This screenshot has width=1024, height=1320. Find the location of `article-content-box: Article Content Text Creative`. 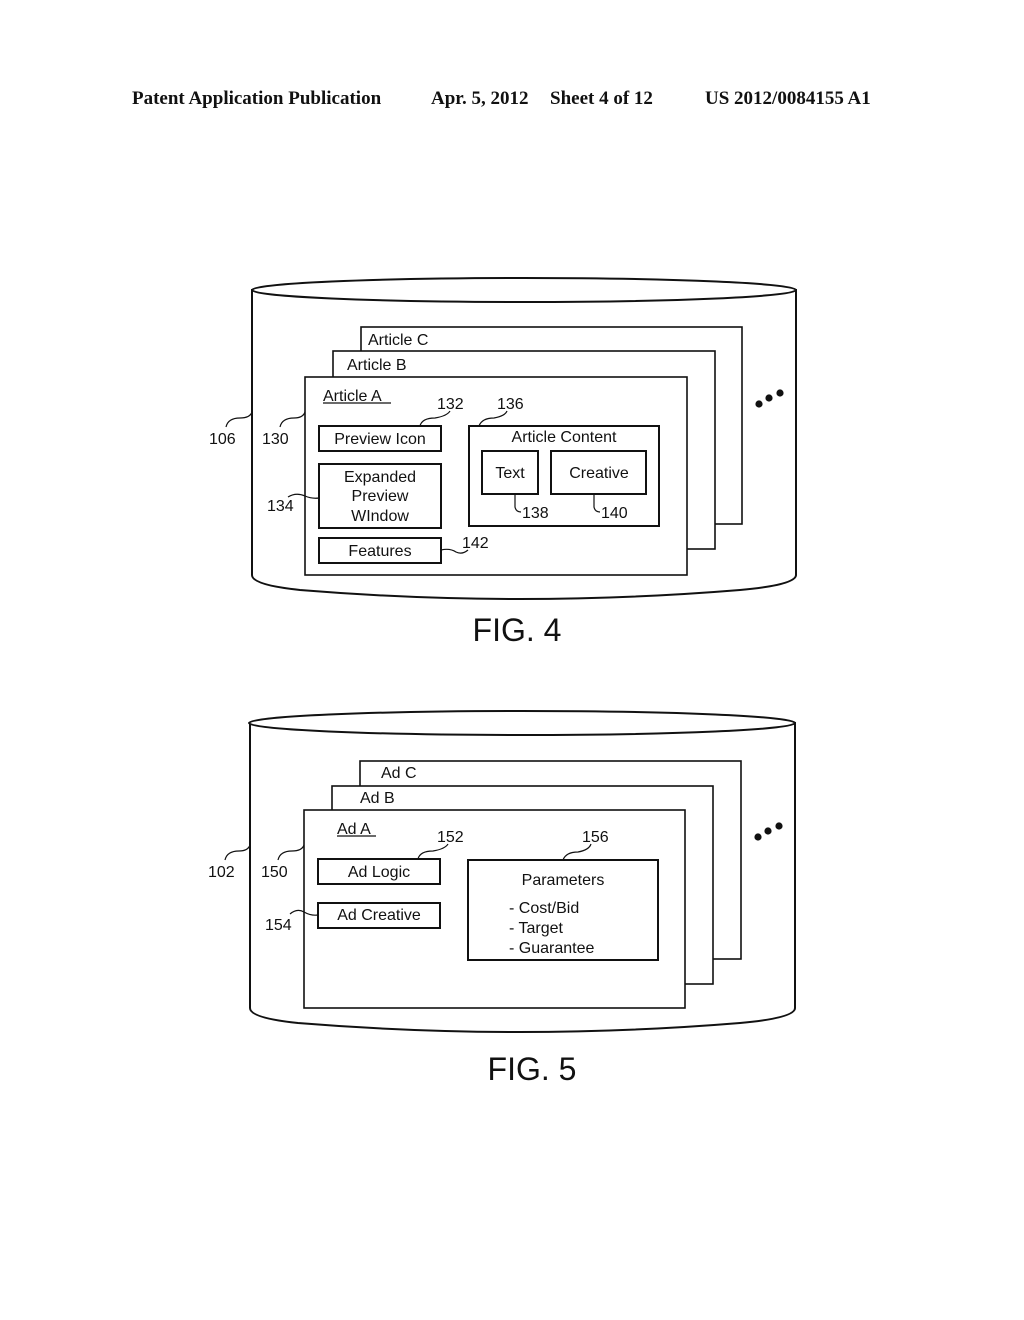

article-content-box: Article Content Text Creative is located at coordinates (564, 476).